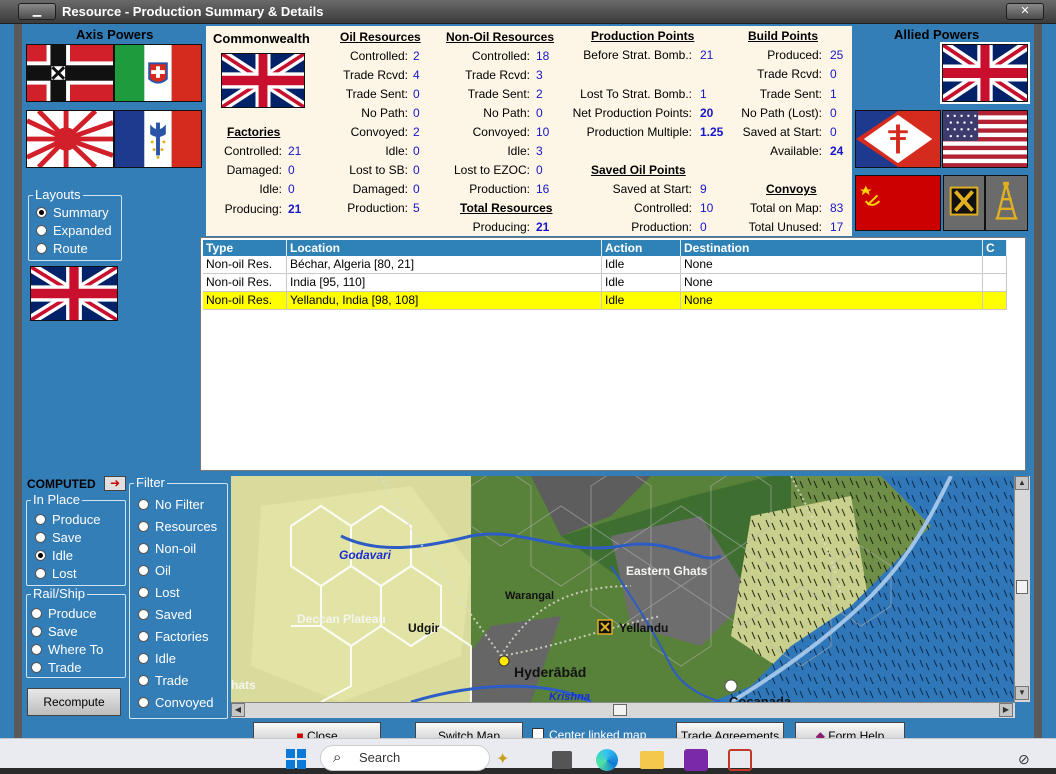 The image size is (1056, 774). Describe the element at coordinates (167, 548) in the screenshot. I see `filter-non-oil-radio: Non-oil` at that location.